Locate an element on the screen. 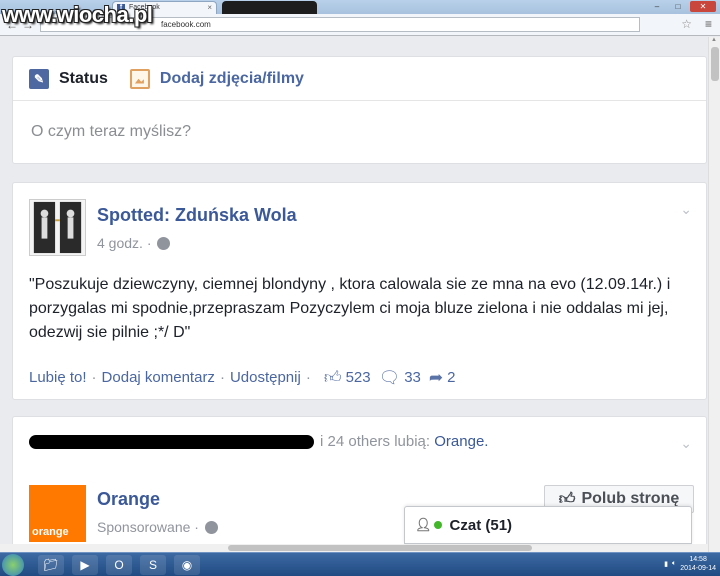 Image resolution: width=720 pixels, height=576 pixels. likes-value: 523 is located at coordinates (358, 377).